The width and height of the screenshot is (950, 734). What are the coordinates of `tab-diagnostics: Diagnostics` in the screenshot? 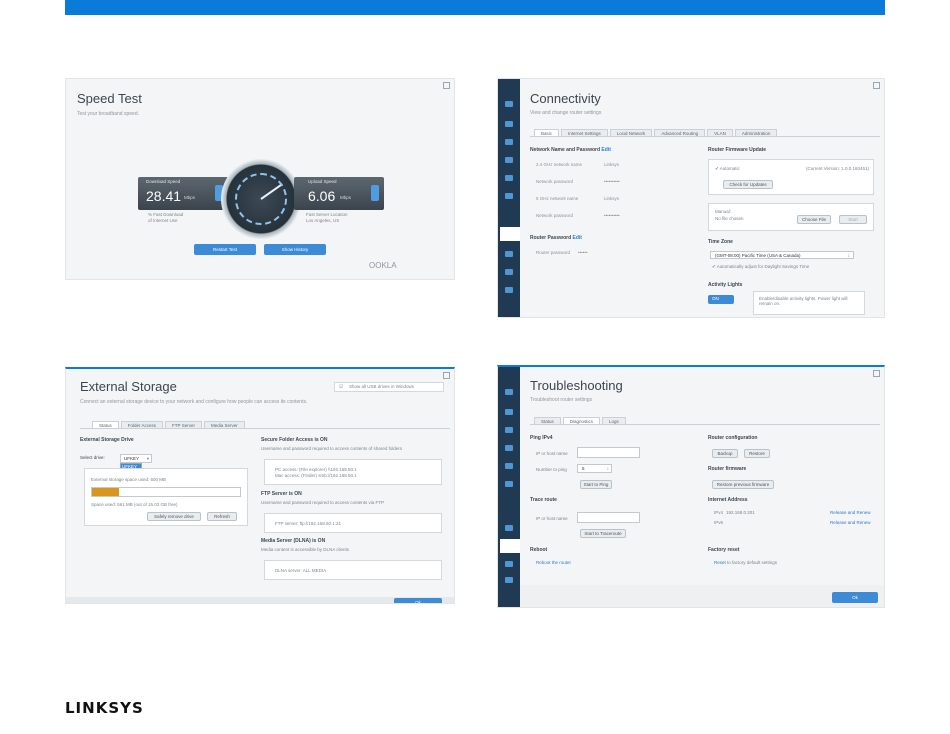 It's located at (581, 420).